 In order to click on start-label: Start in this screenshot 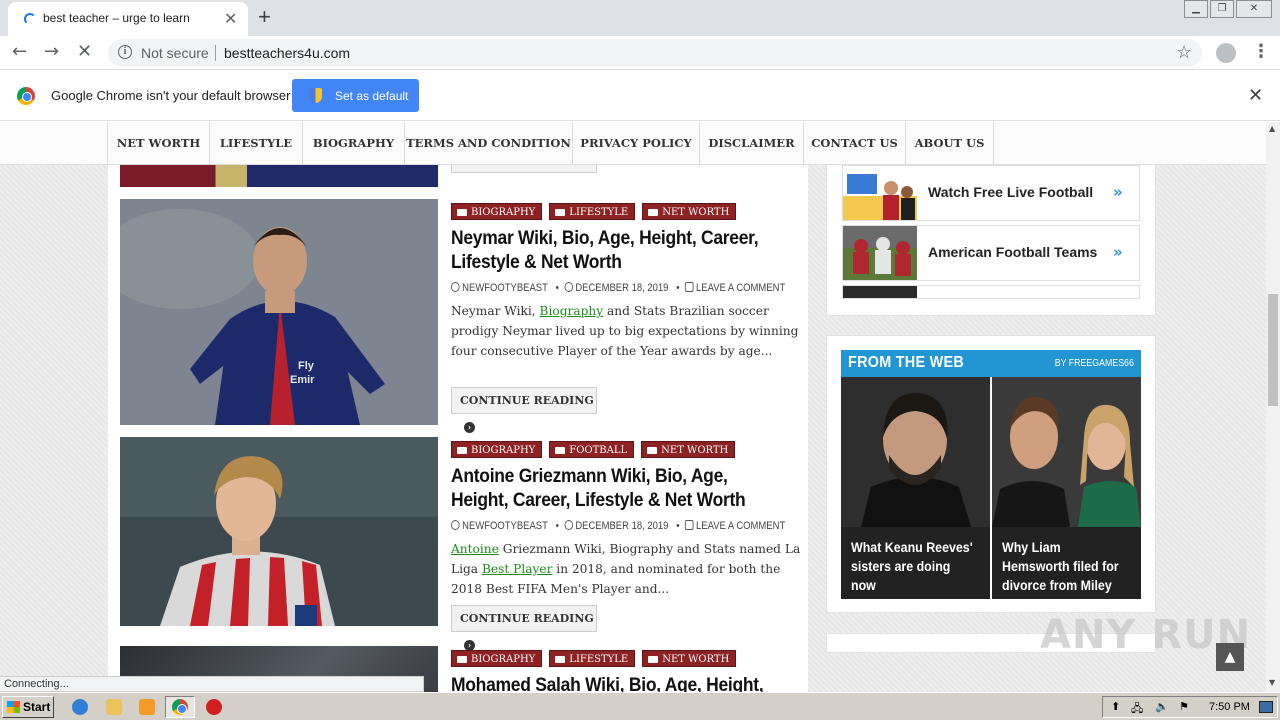, I will do `click(37, 707)`.